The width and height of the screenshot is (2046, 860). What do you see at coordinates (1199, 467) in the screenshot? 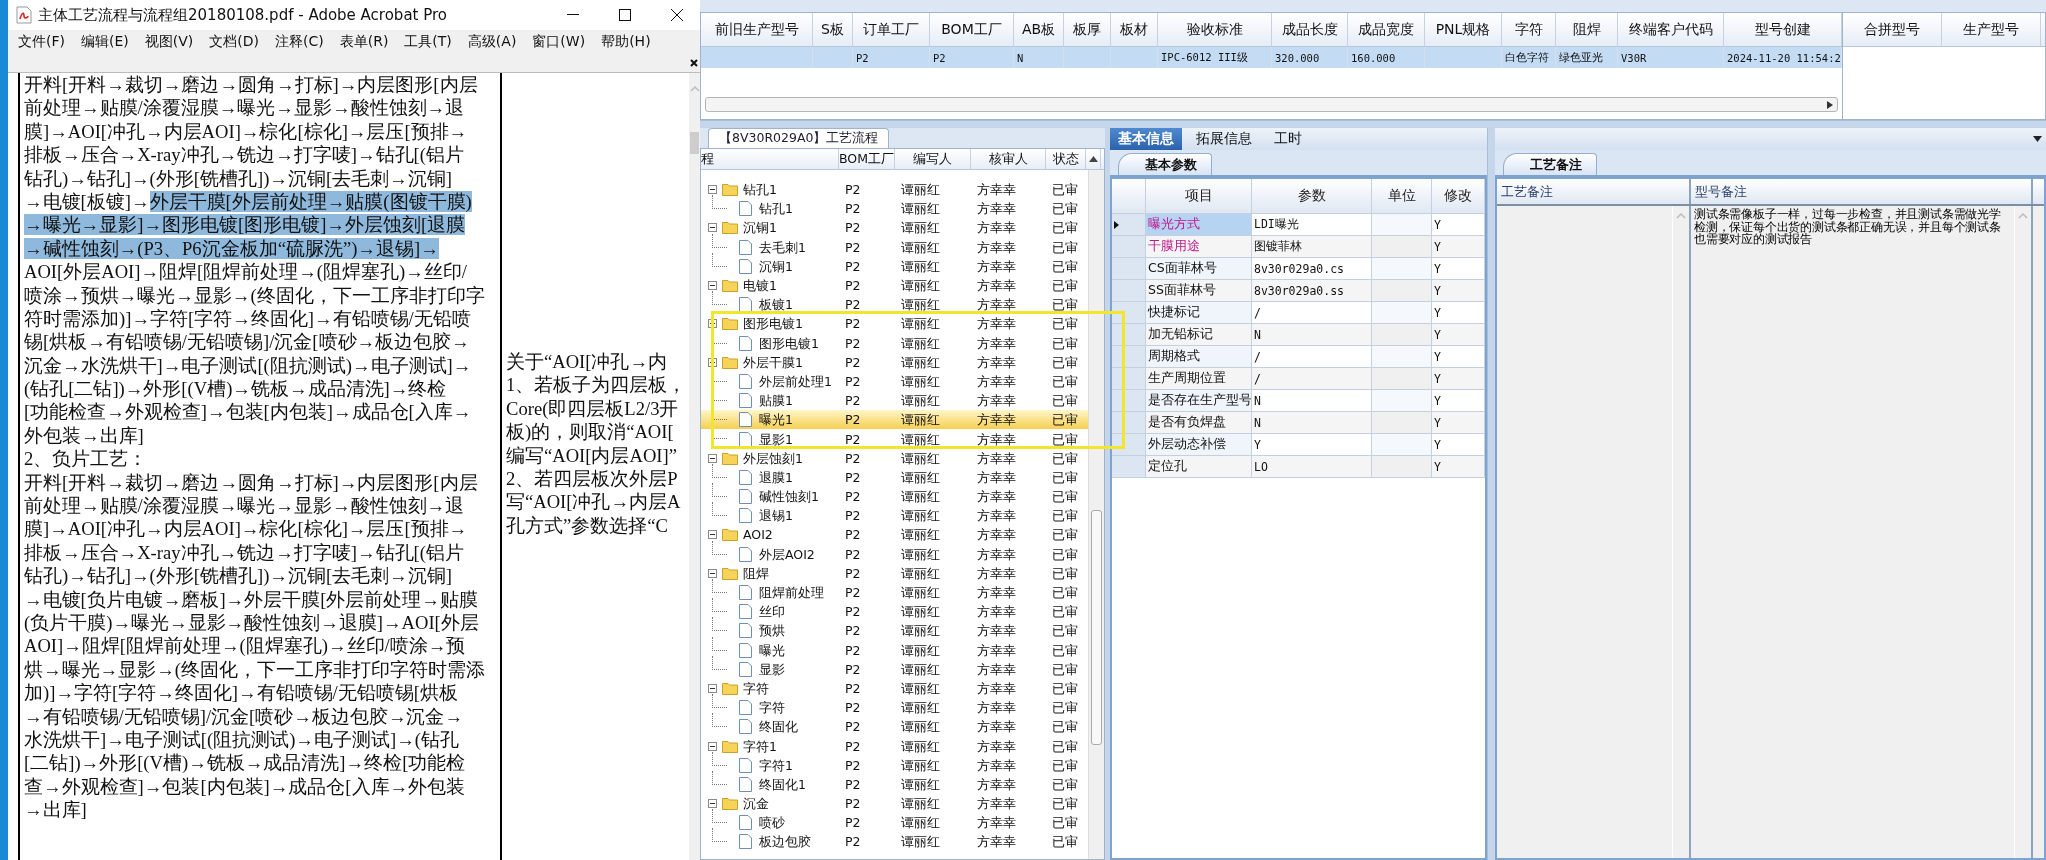
I see `table-cell: 定位孔` at bounding box center [1199, 467].